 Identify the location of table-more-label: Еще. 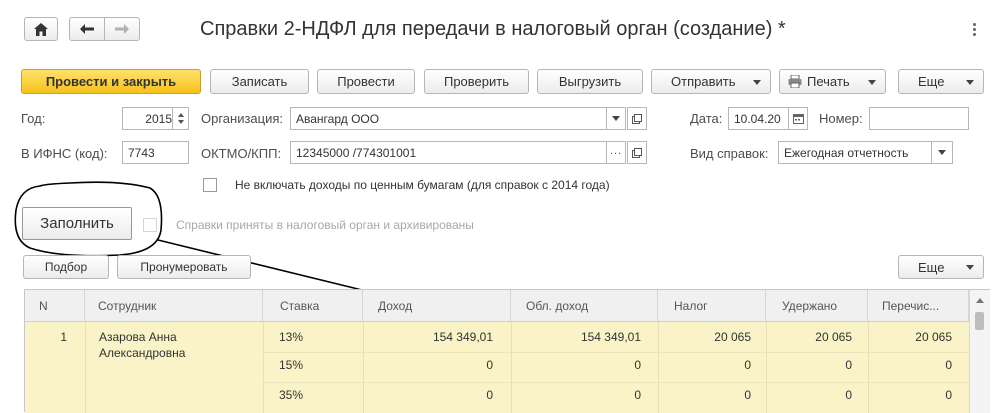
(931, 267).